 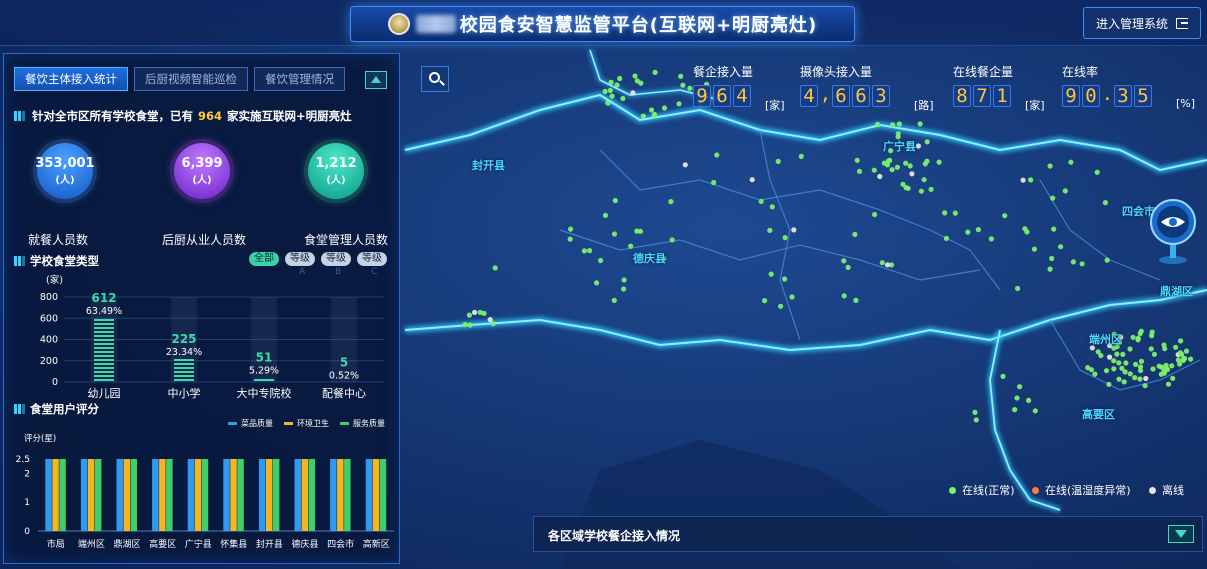 What do you see at coordinates (1035, 105) in the screenshot?
I see `metric-unit-online-enterprise: [家]` at bounding box center [1035, 105].